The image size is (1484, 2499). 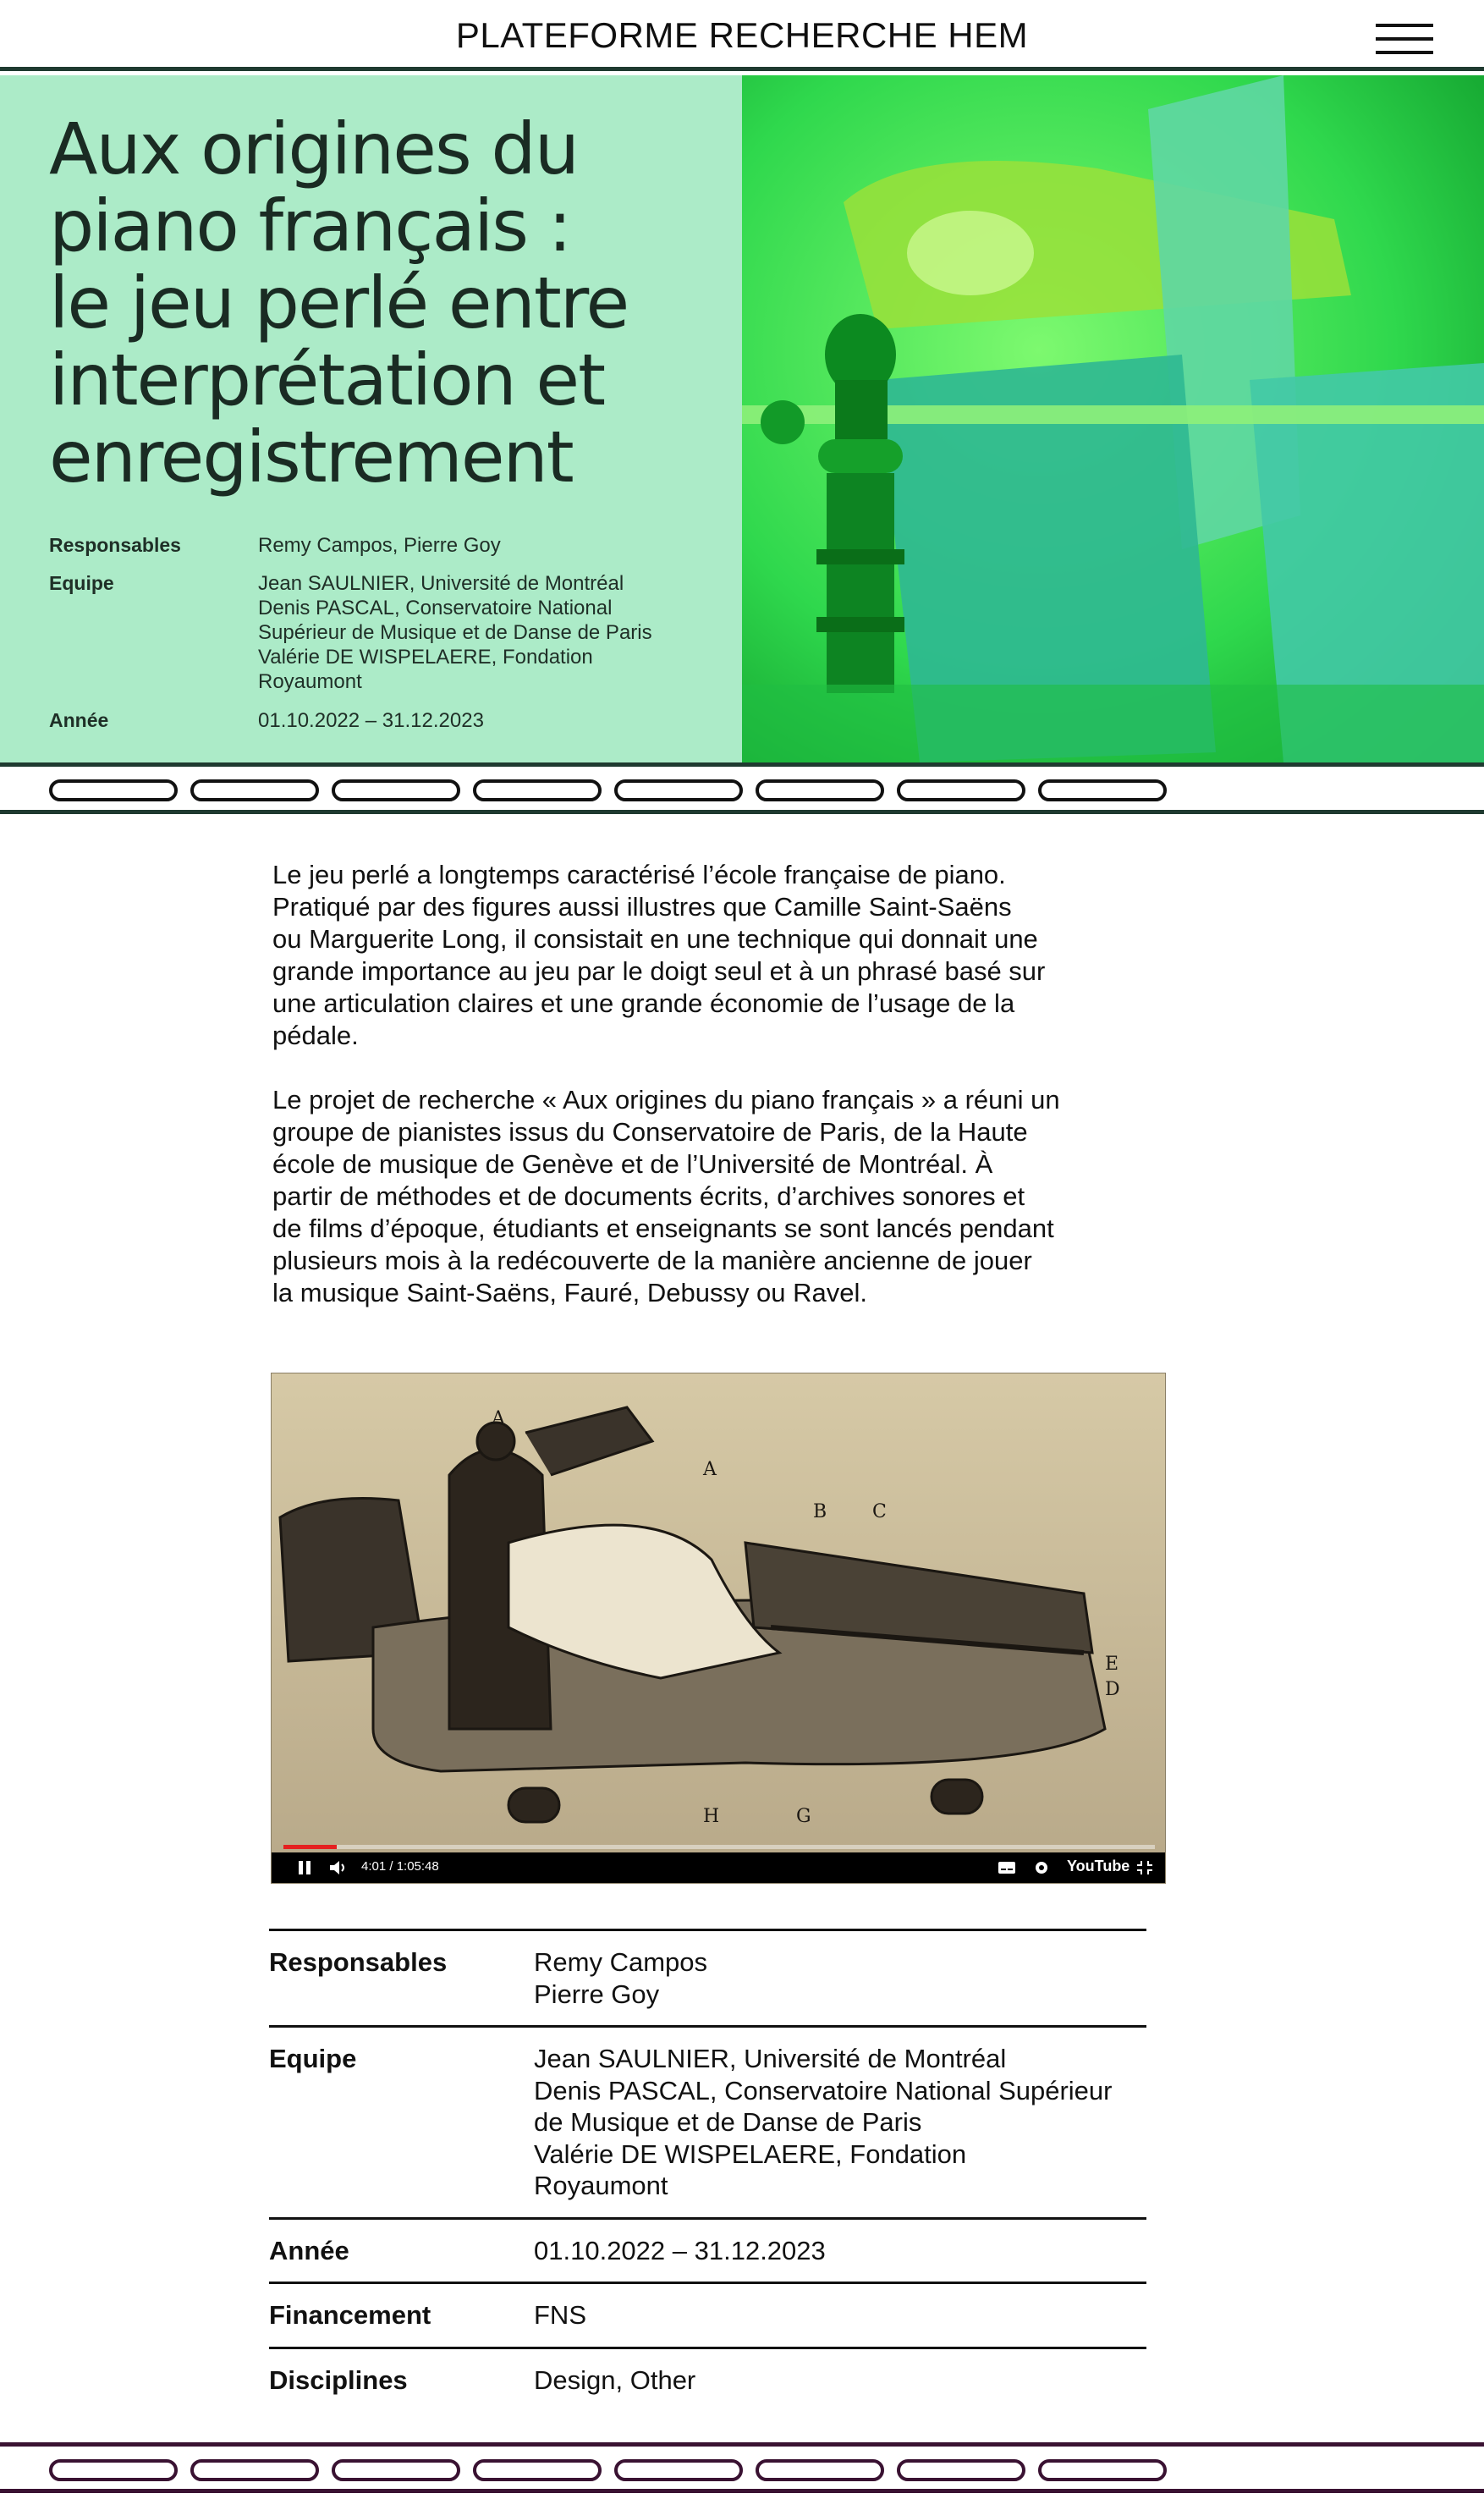 I want to click on title-line: interprétation et, so click(x=327, y=380).